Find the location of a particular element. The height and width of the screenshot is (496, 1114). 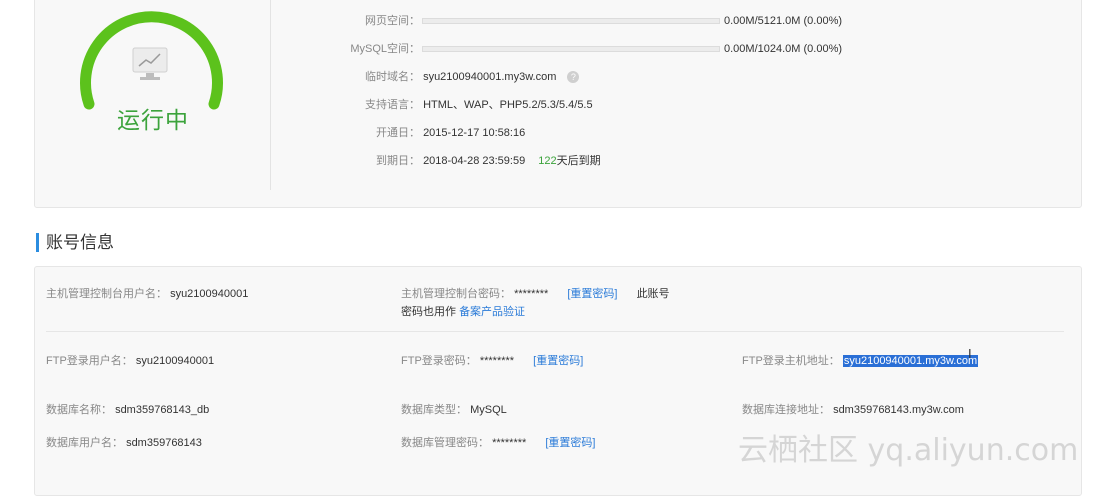

db-host-label: 数据库连接地址： is located at coordinates (786, 410).